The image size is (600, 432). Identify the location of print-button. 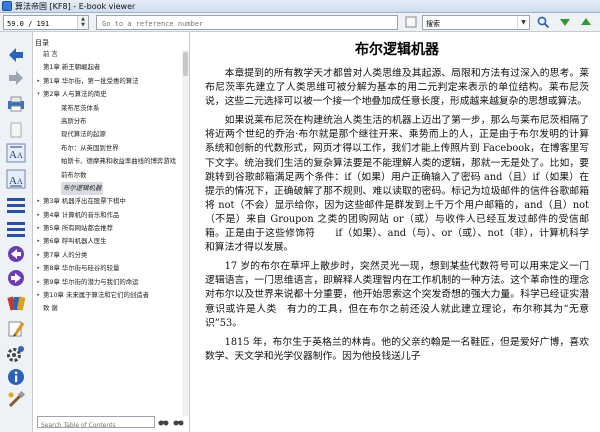
(16, 104).